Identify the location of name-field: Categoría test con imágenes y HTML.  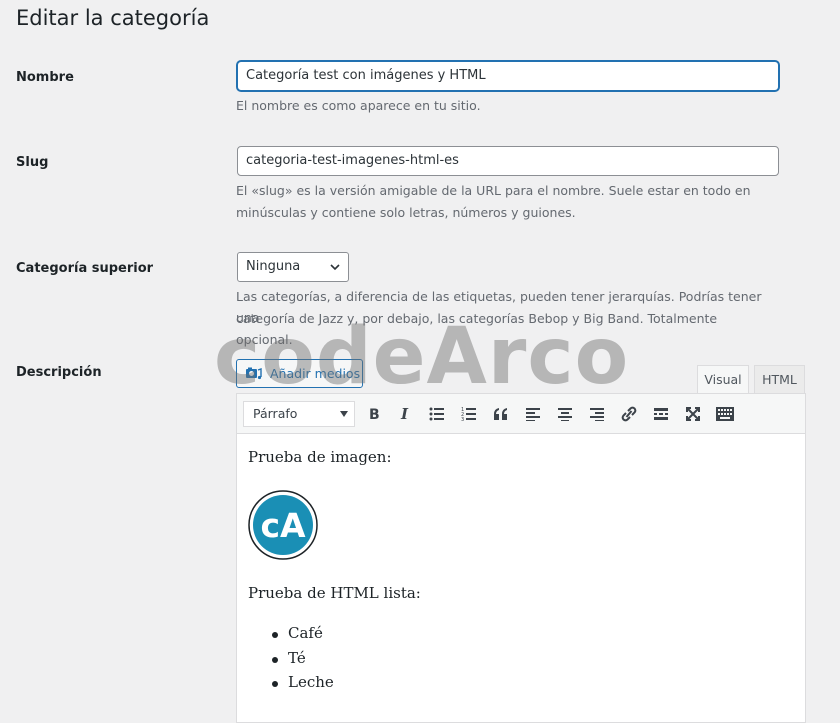
(508, 76).